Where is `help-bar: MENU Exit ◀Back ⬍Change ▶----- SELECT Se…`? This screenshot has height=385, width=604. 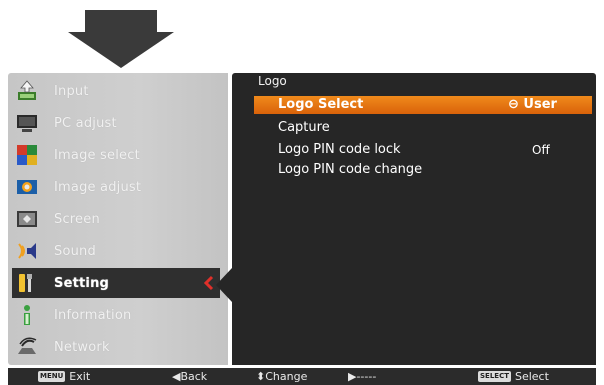 help-bar: MENU Exit ◀Back ⬍Change ▶----- SELECT Se… is located at coordinates (302, 376).